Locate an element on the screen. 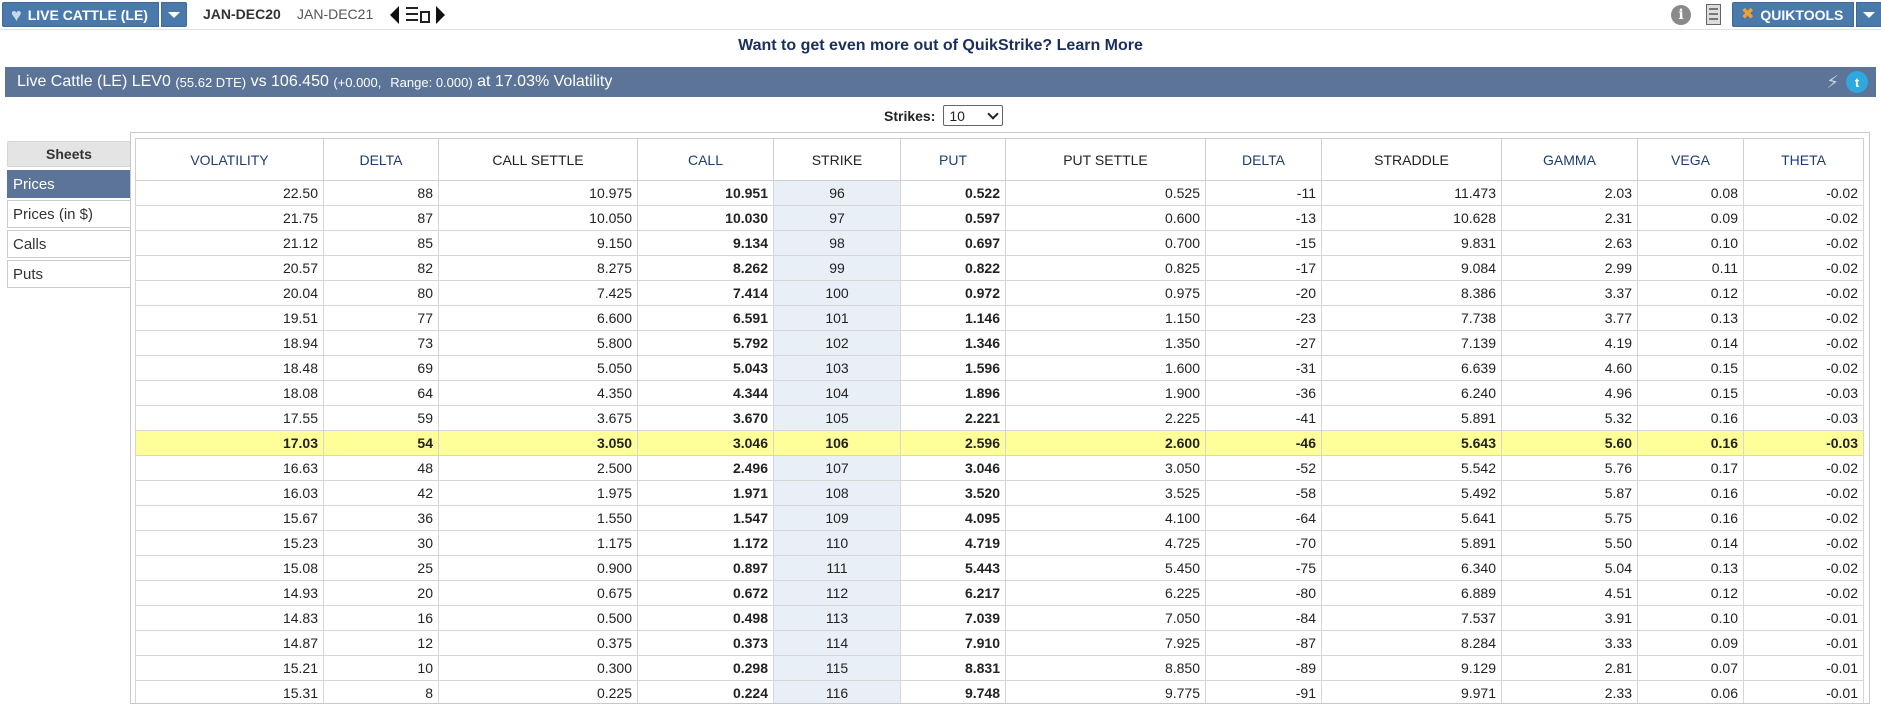  cell-strike: 107 is located at coordinates (837, 468).